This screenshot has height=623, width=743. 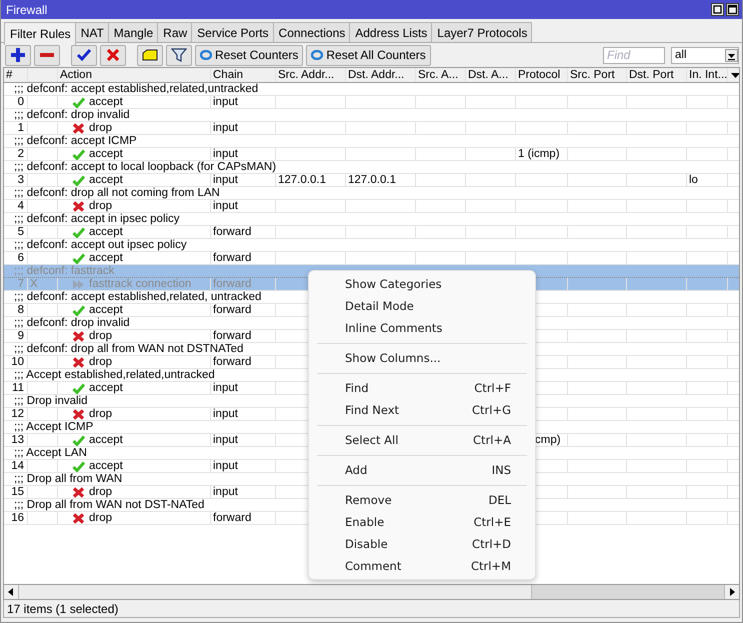 What do you see at coordinates (371, 206) in the screenshot?
I see `rule-row: 4 drop input` at bounding box center [371, 206].